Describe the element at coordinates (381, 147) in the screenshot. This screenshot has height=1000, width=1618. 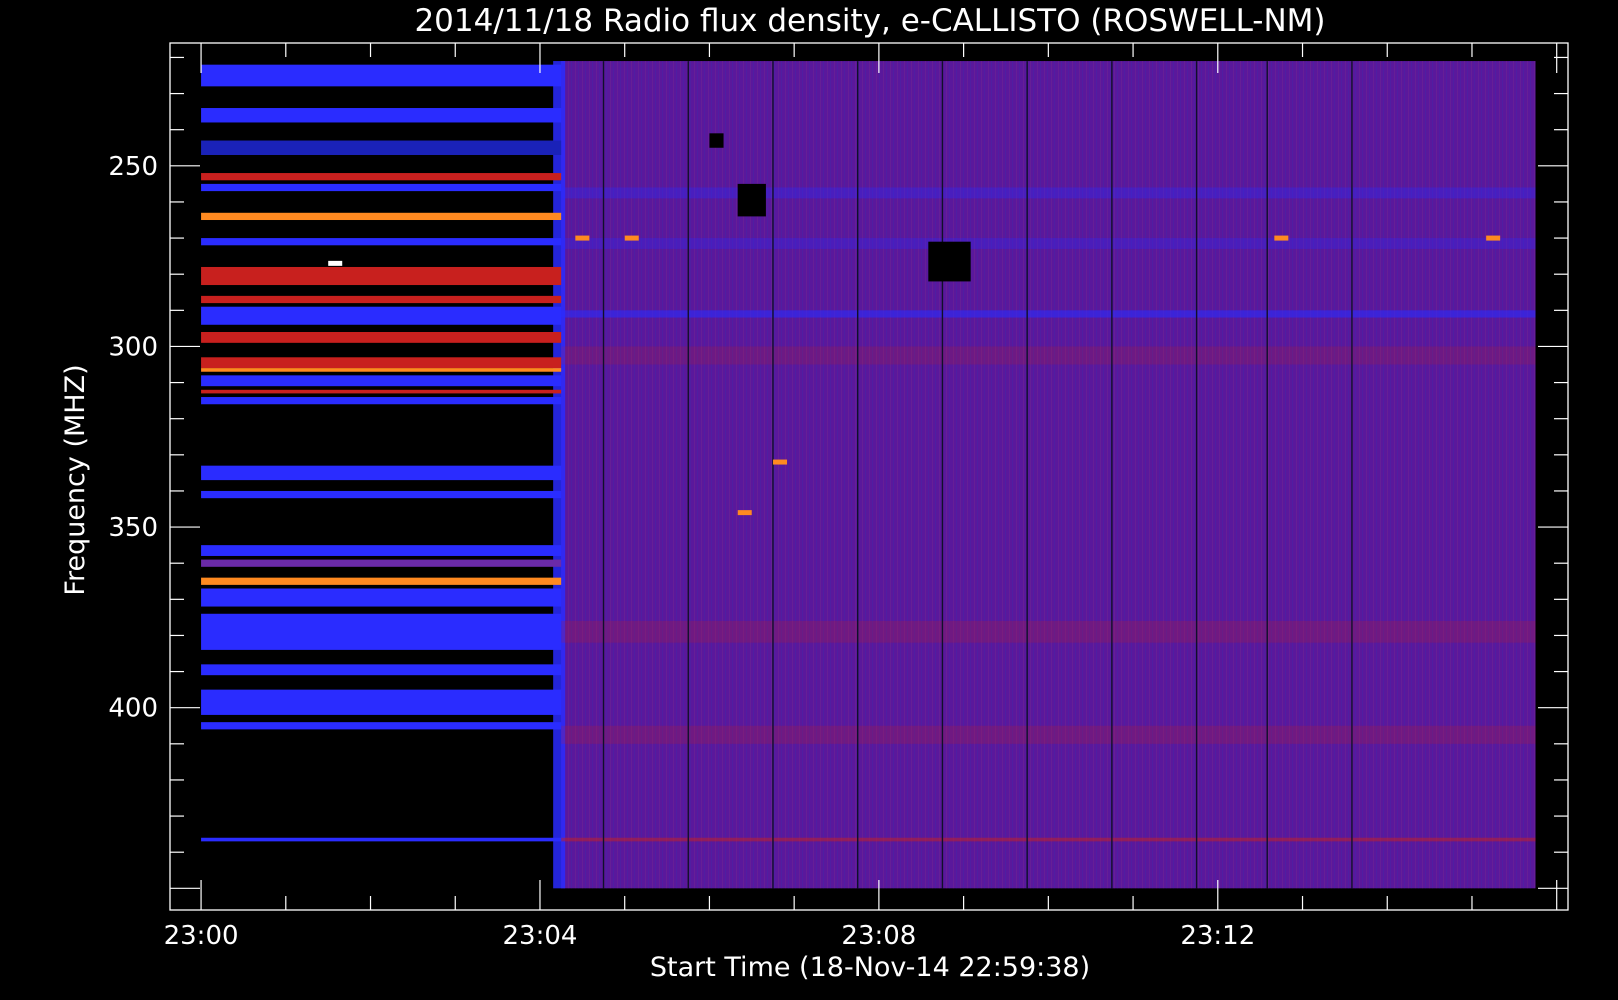
I see `band-darkblue` at that location.